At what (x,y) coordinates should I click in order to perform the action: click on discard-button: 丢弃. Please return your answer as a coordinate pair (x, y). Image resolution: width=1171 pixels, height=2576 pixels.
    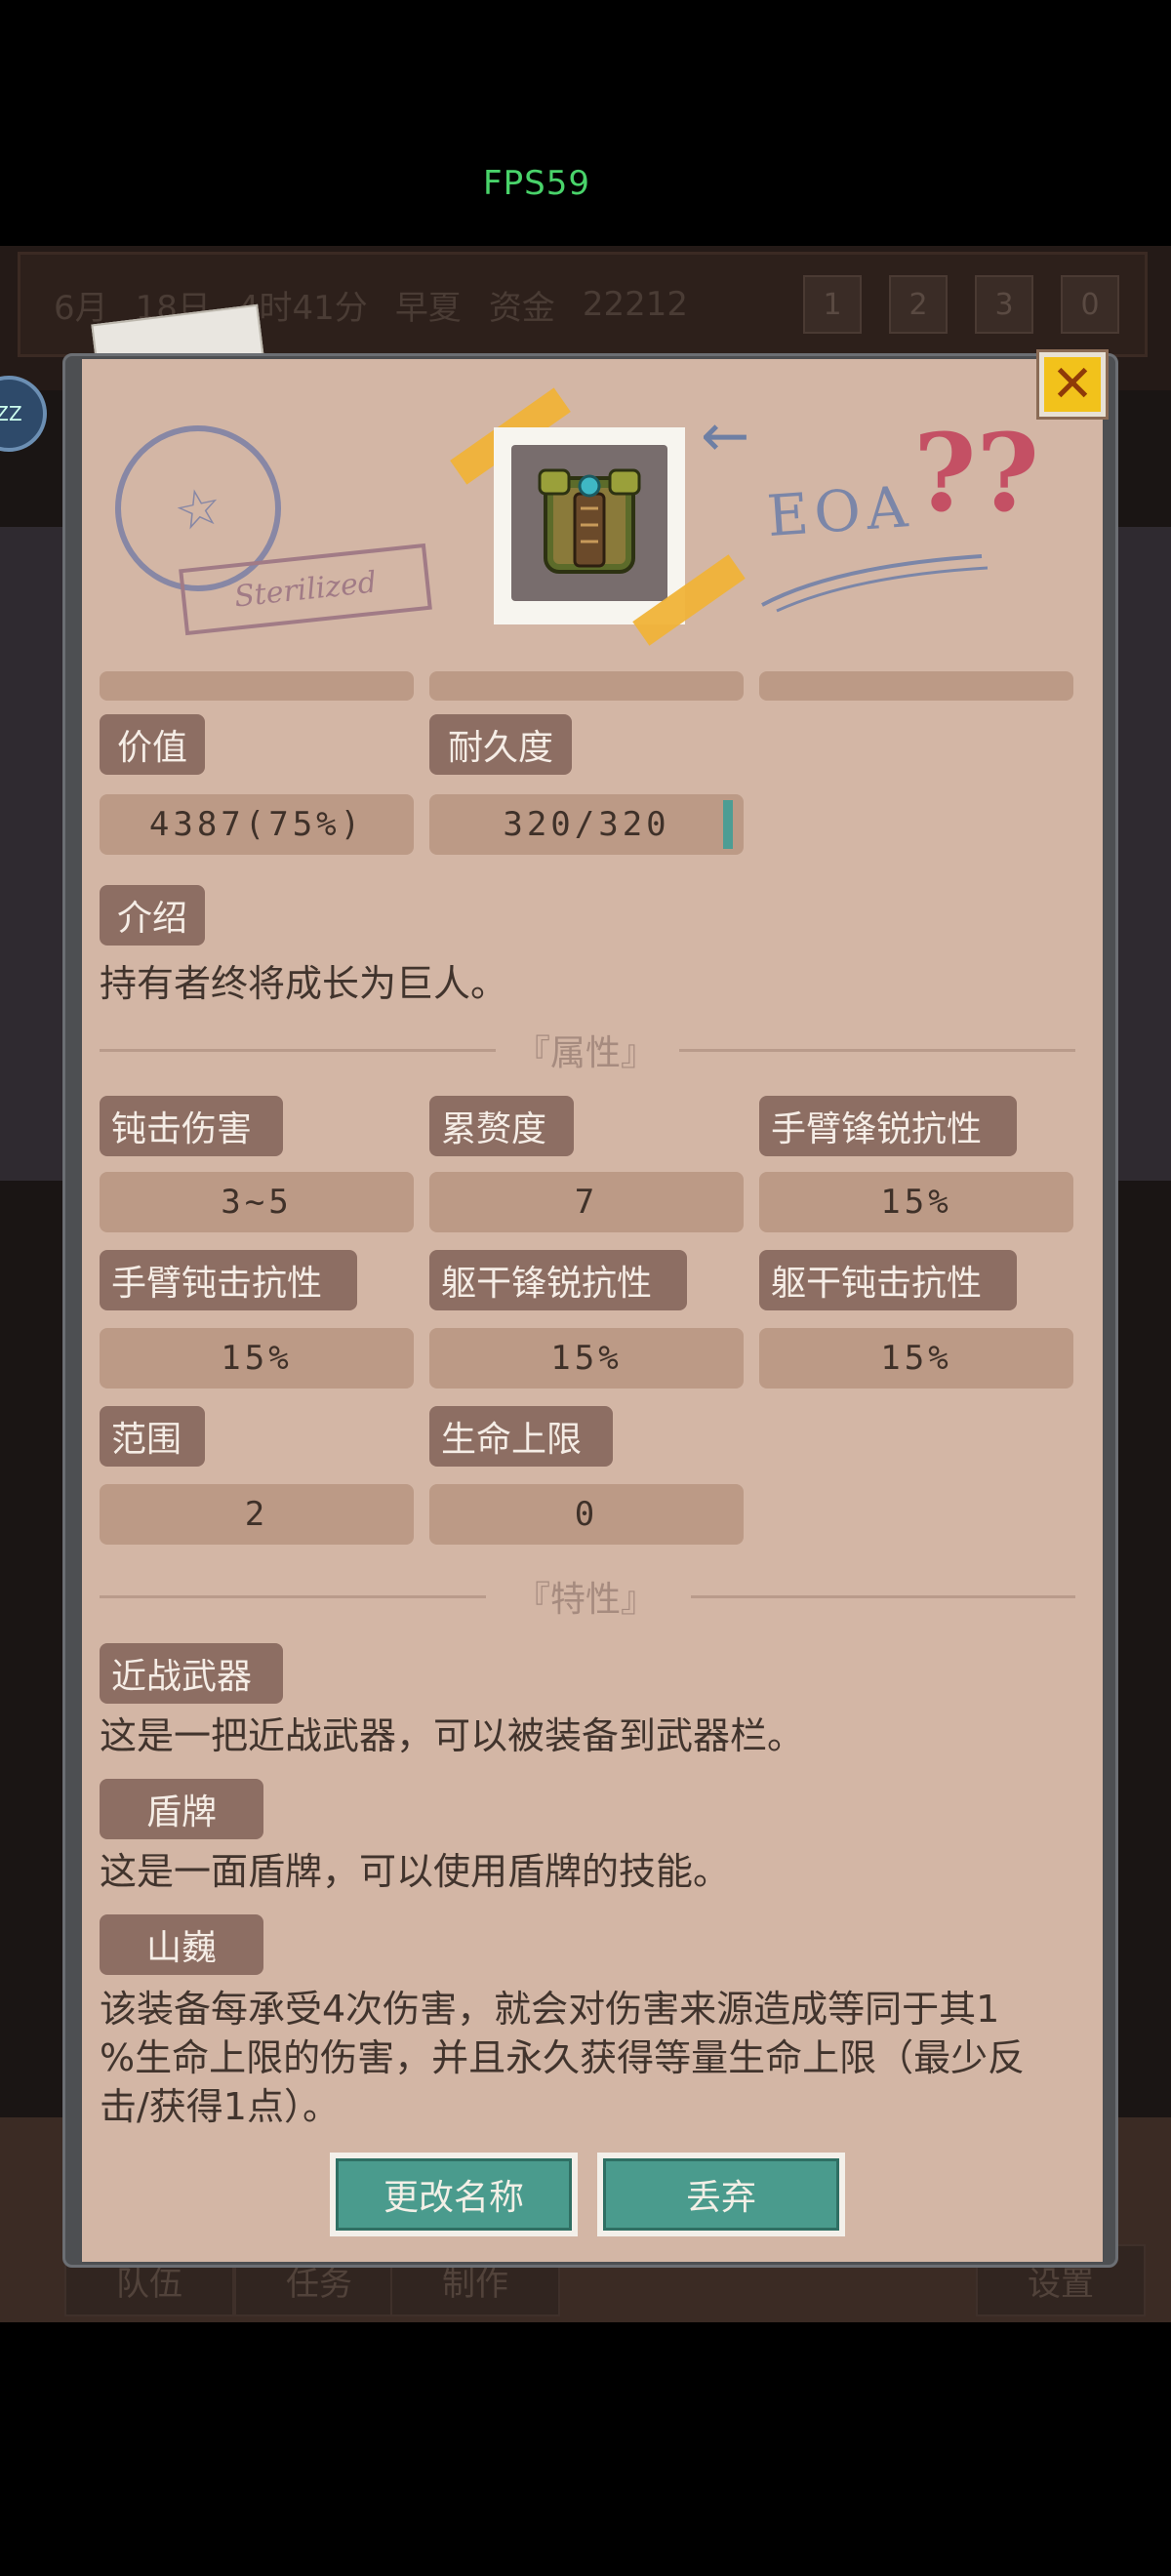
    Looking at the image, I should click on (721, 2194).